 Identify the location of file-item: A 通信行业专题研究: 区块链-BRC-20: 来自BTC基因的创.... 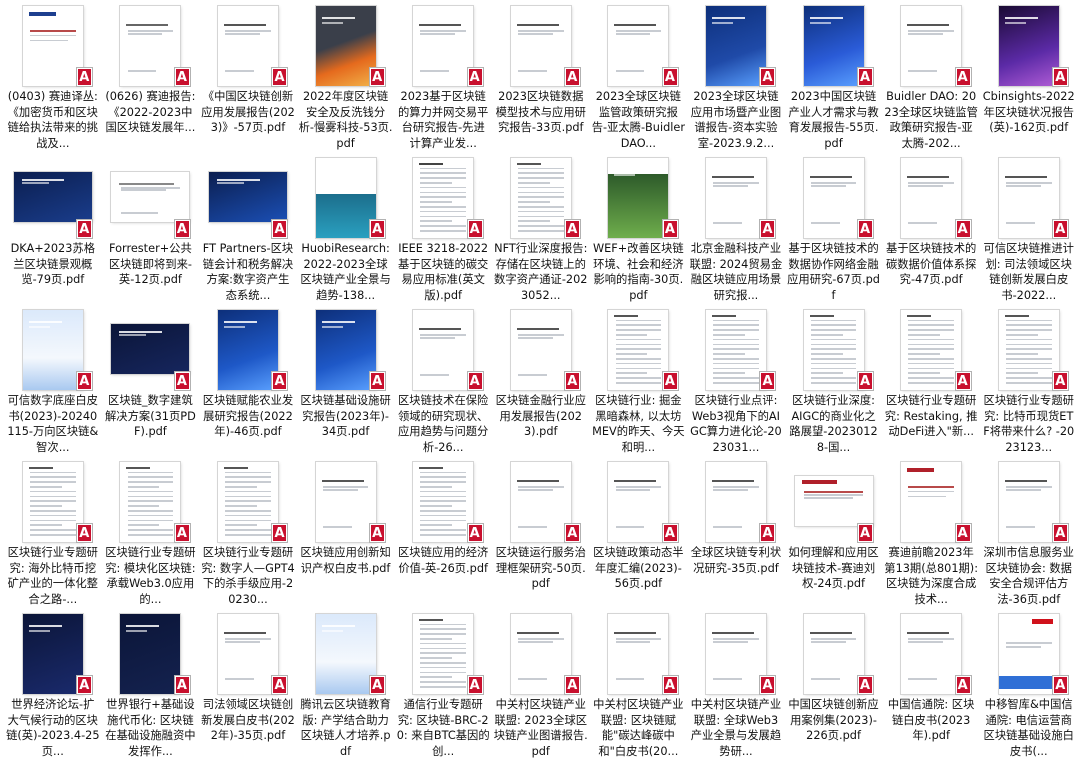
(443, 683).